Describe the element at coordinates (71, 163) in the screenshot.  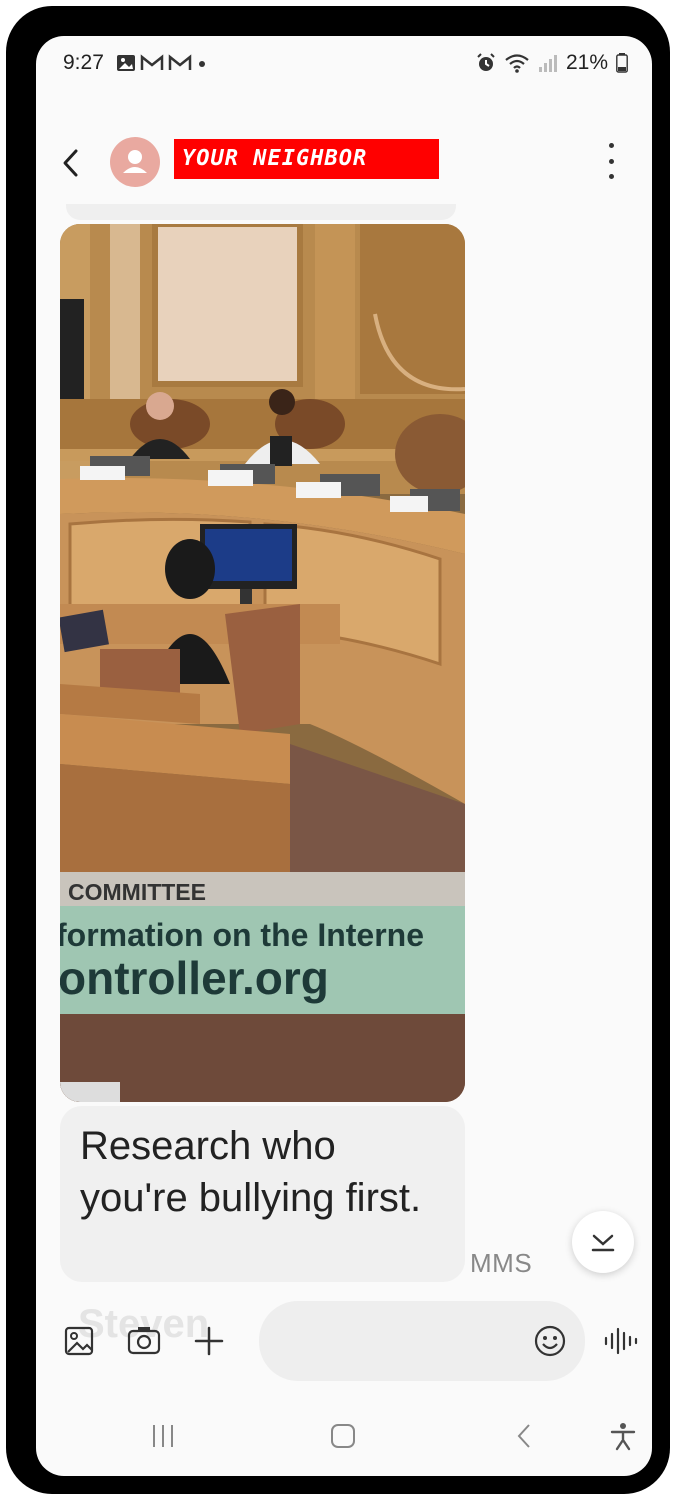
I see `back-button` at that location.